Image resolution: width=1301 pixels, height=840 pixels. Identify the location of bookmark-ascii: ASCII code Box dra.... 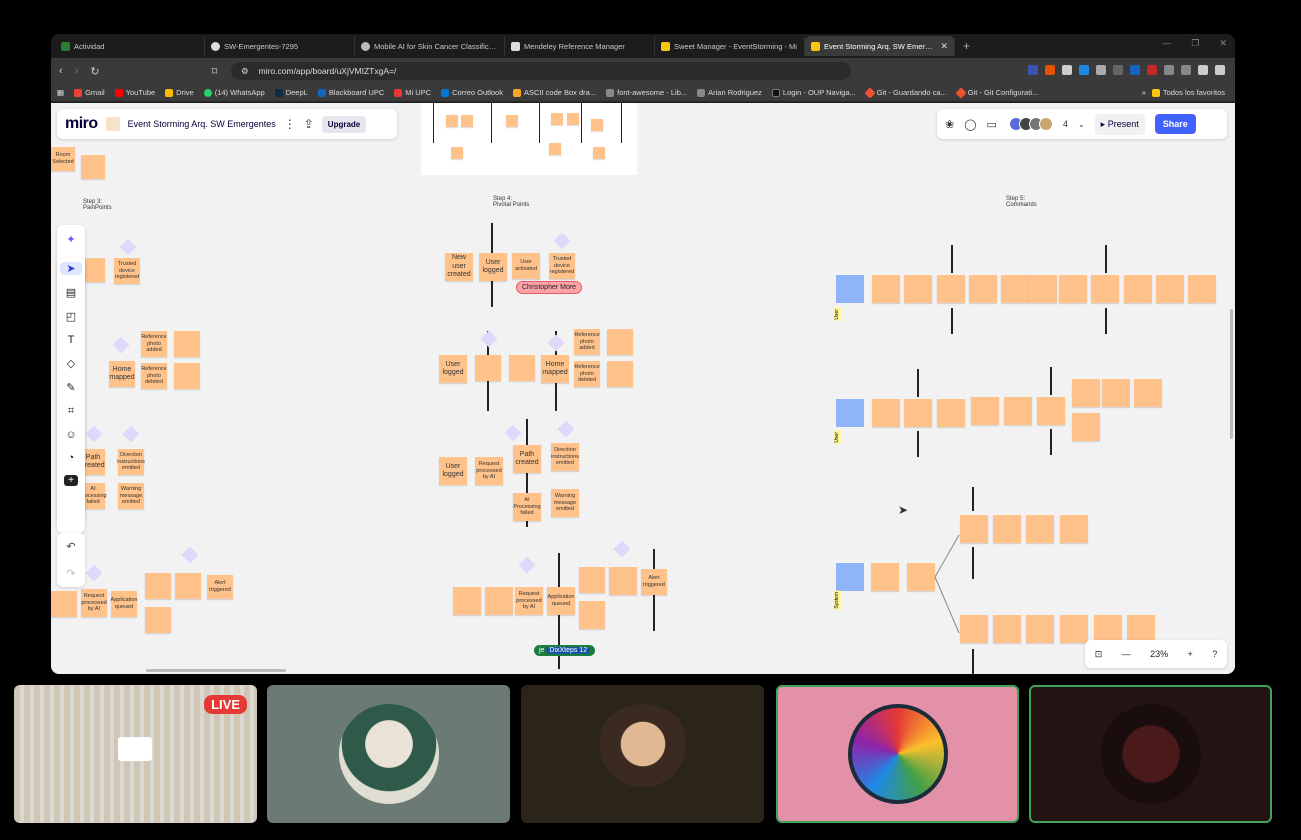
(554, 92).